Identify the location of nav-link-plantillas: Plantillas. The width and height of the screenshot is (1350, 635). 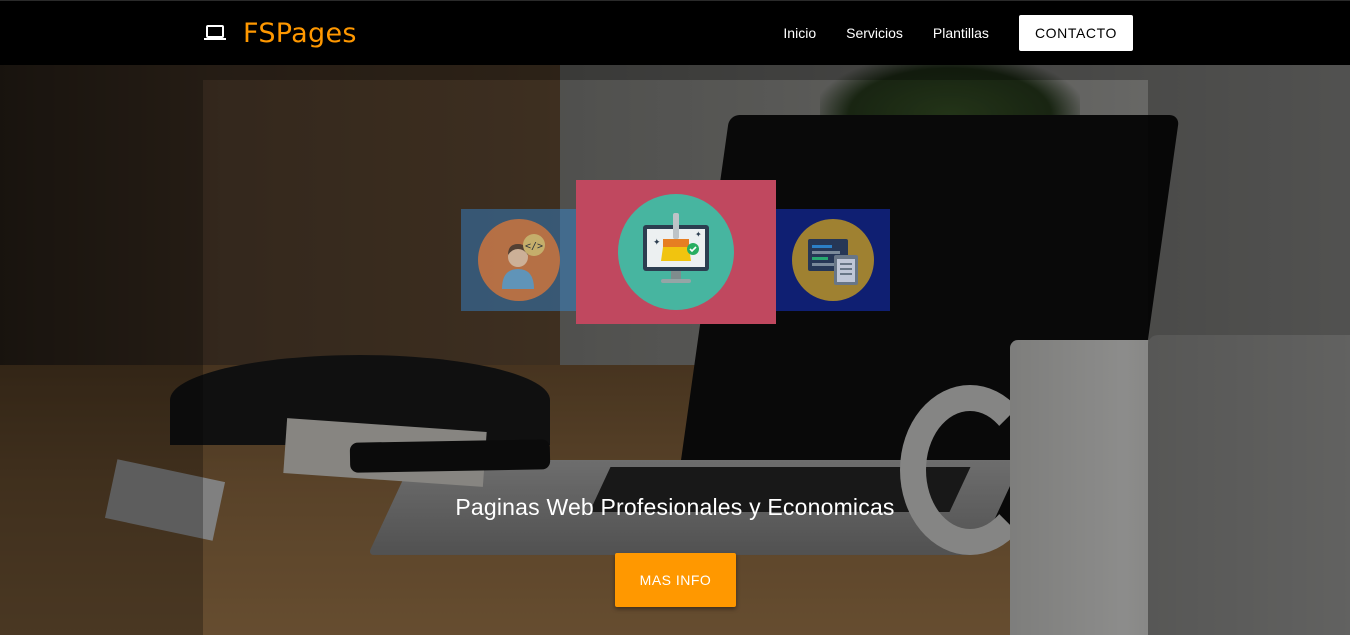
(961, 33).